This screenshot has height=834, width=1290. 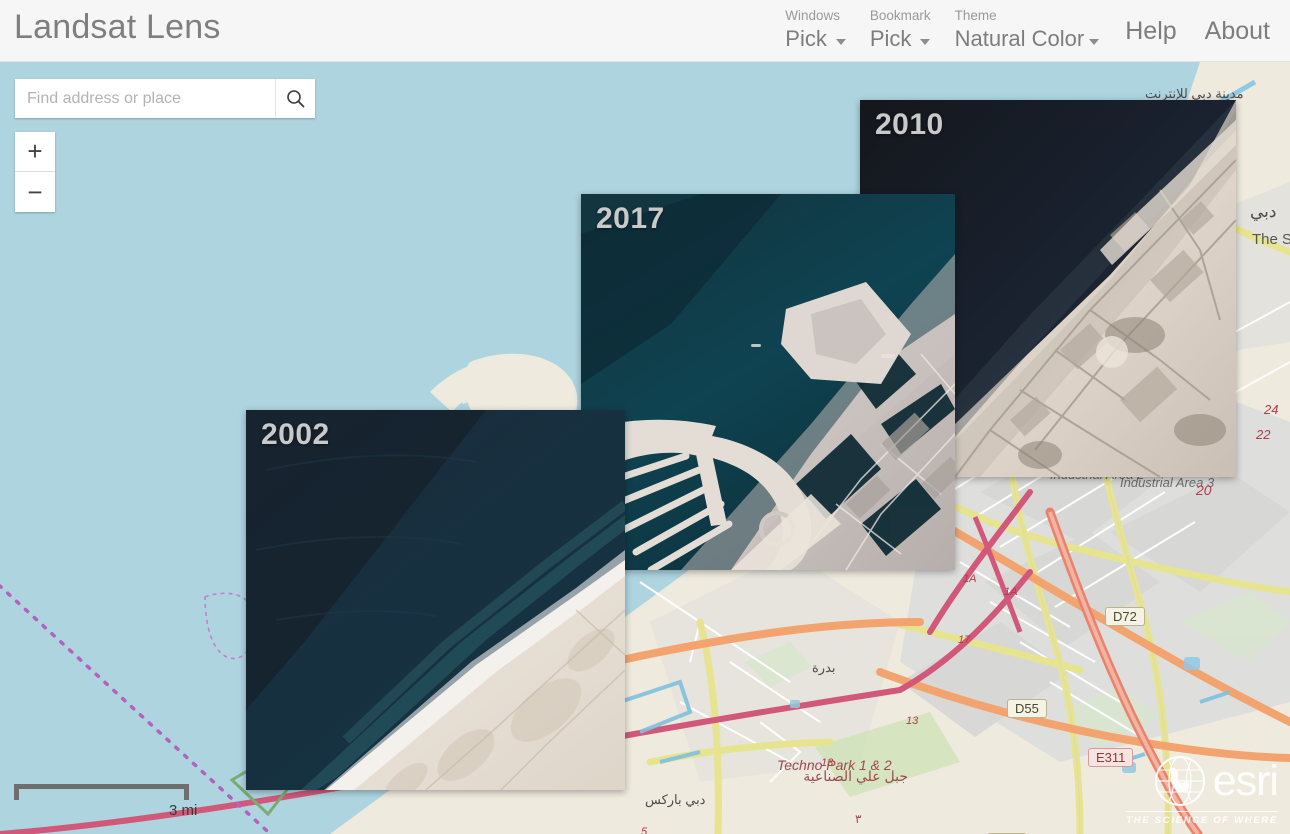 I want to click on zoom-controls: + −, so click(x=35, y=172).